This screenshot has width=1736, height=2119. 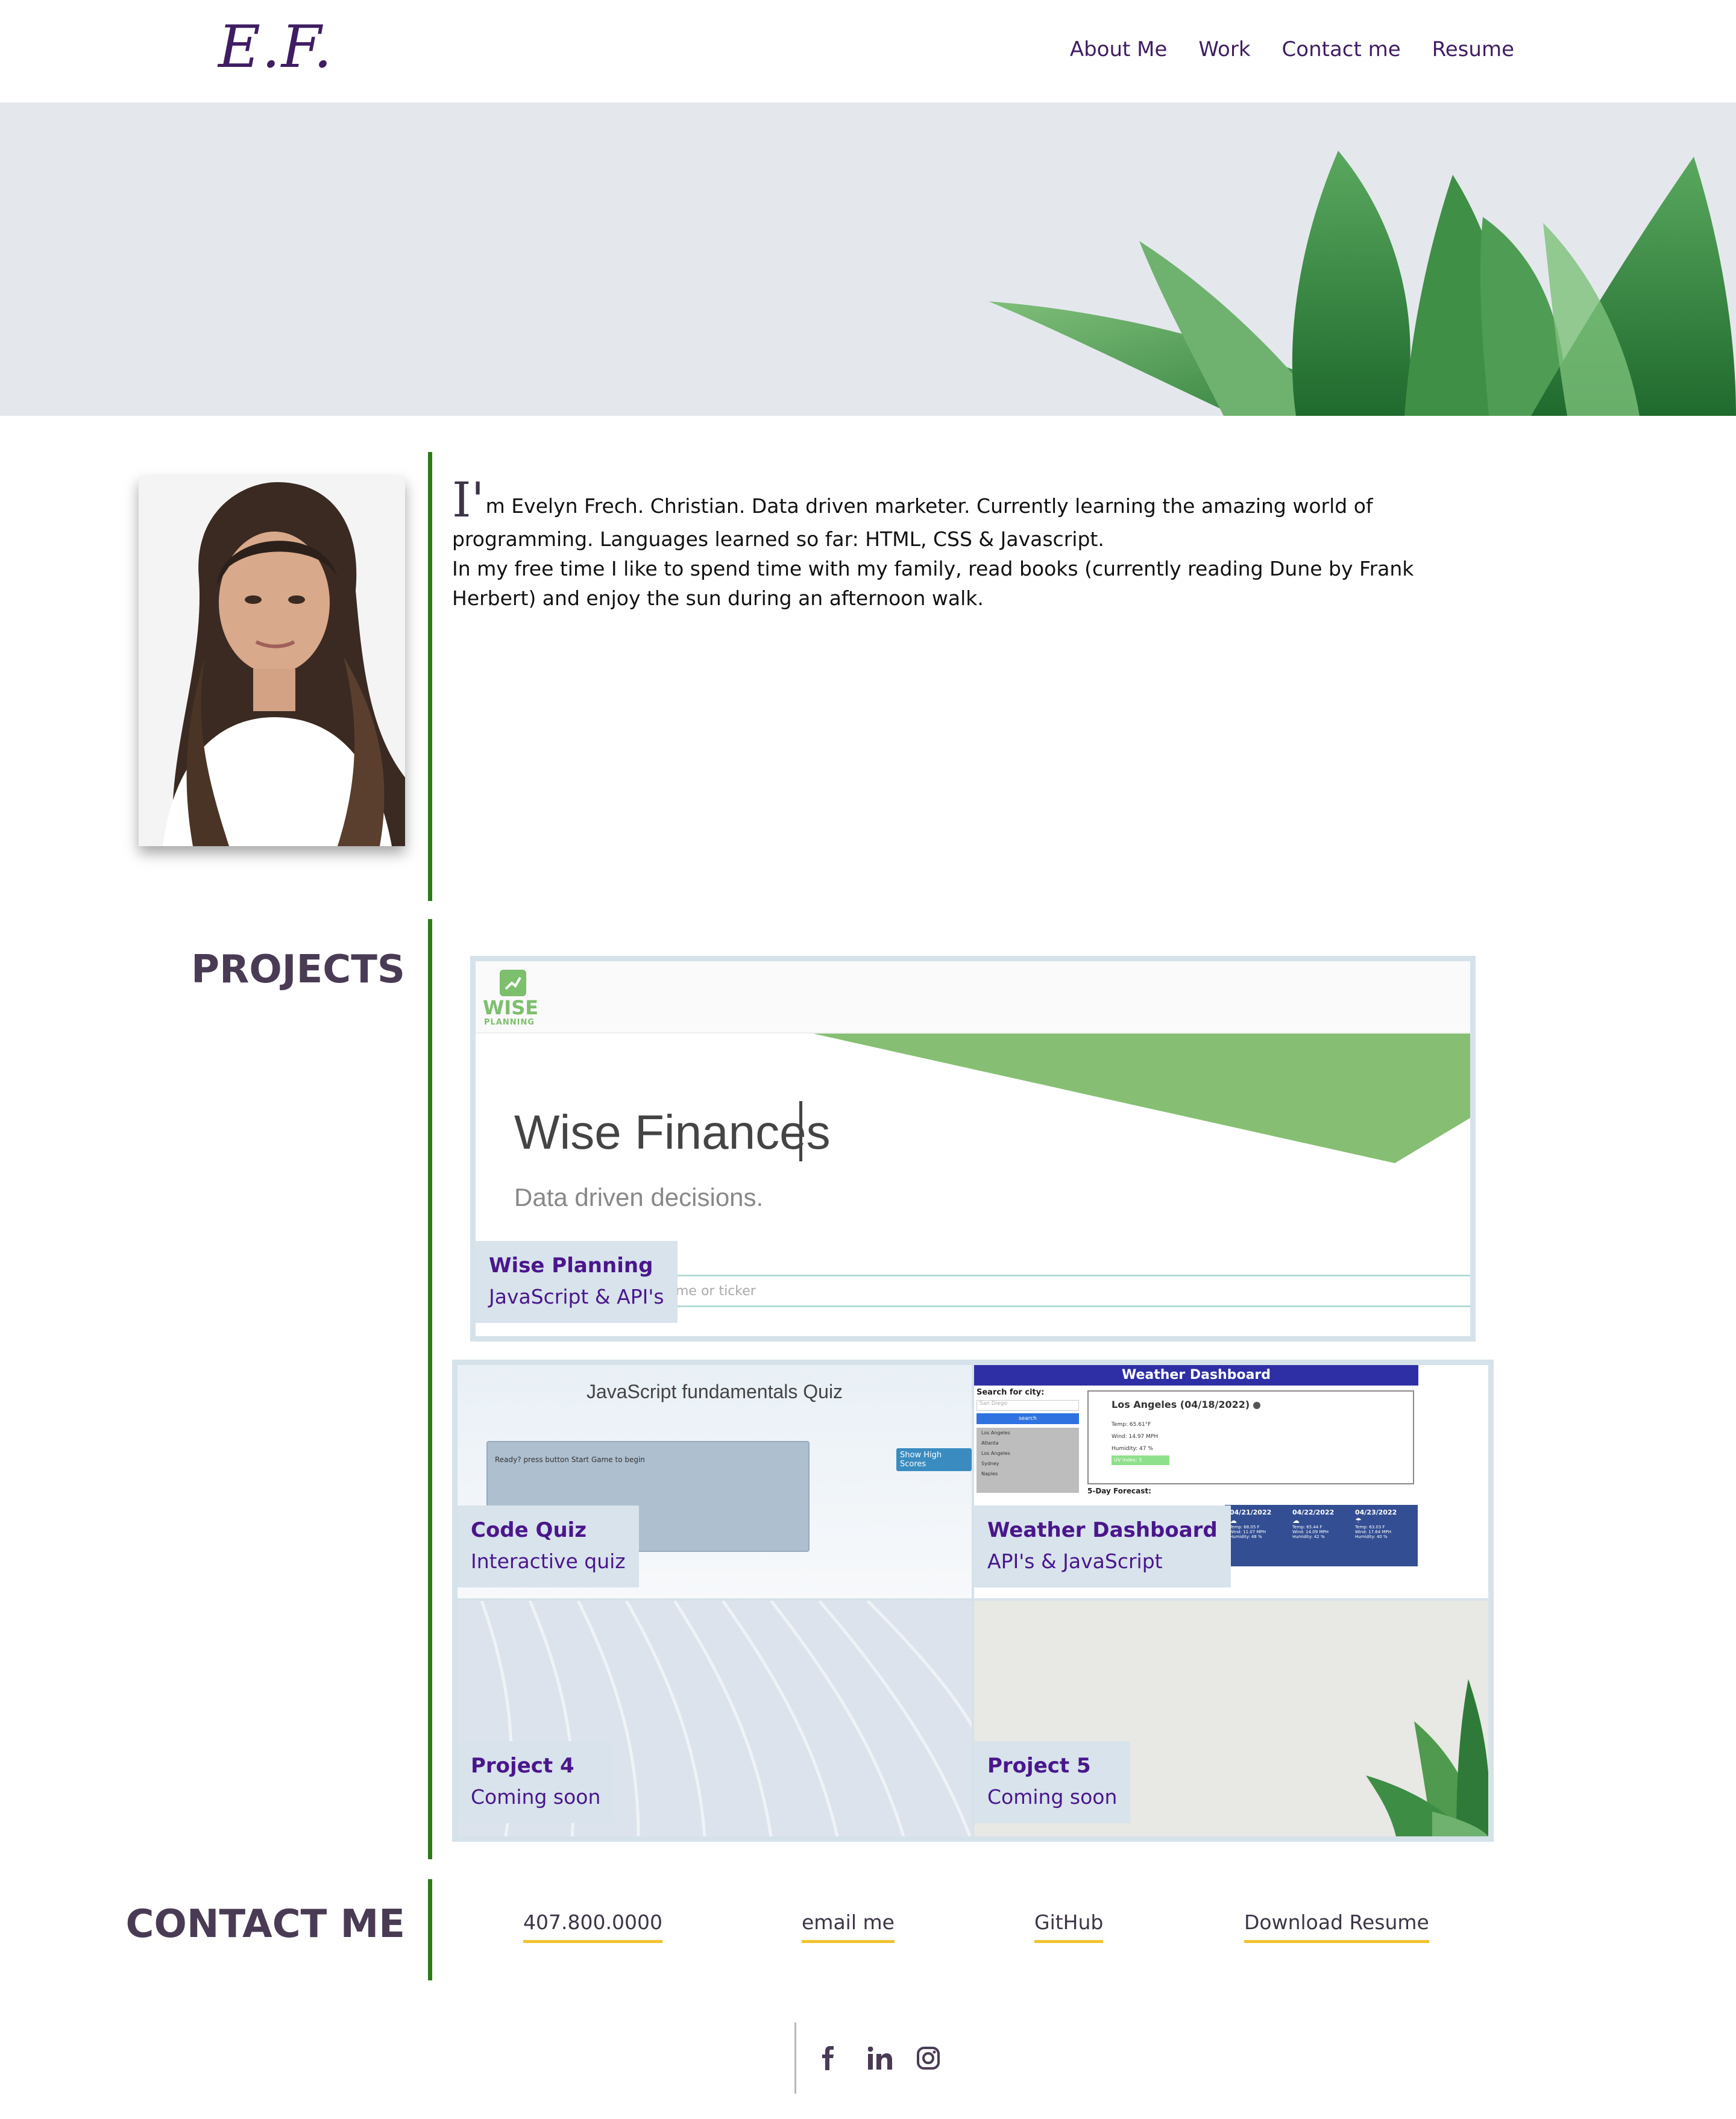 What do you see at coordinates (430, 676) in the screenshot?
I see `about-divider` at bounding box center [430, 676].